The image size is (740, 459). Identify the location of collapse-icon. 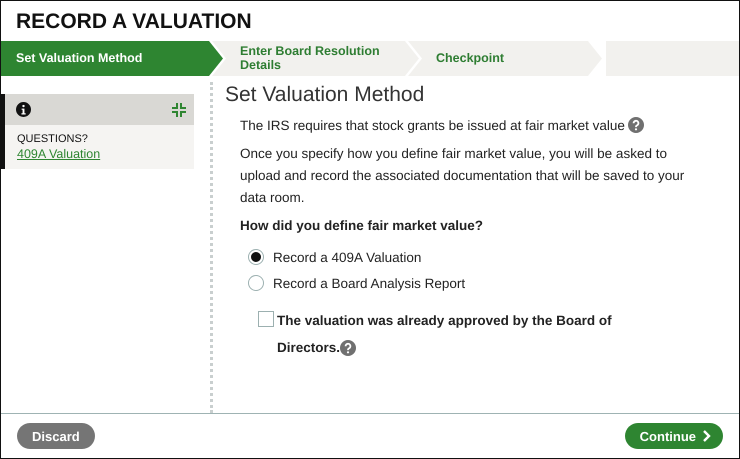
(179, 109).